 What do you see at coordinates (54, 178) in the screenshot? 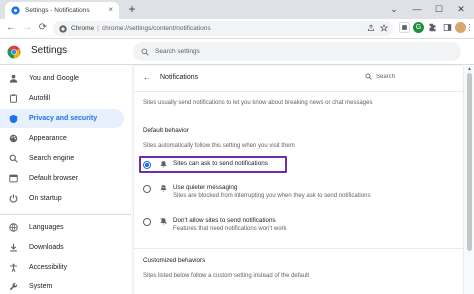
I see `sidebar-item-label: Default browser` at bounding box center [54, 178].